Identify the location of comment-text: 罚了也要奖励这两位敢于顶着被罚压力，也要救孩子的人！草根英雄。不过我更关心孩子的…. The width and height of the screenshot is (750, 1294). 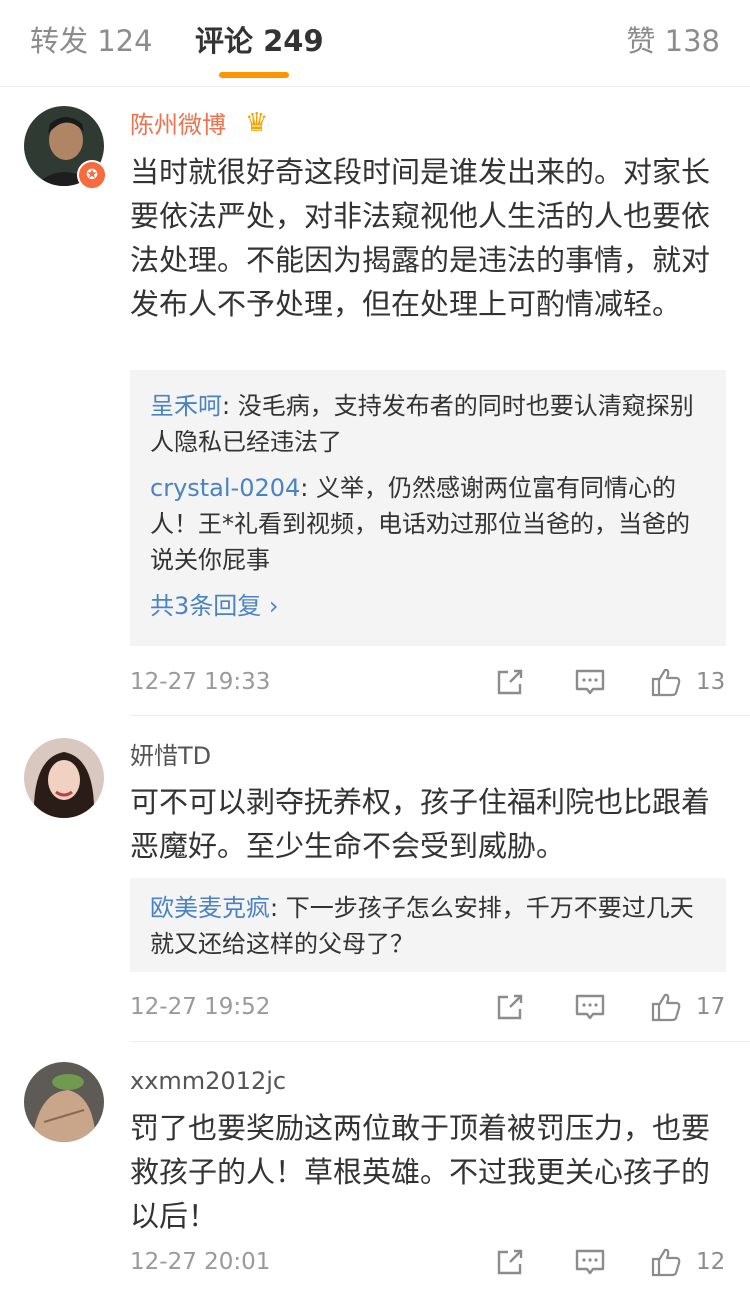
(420, 1172).